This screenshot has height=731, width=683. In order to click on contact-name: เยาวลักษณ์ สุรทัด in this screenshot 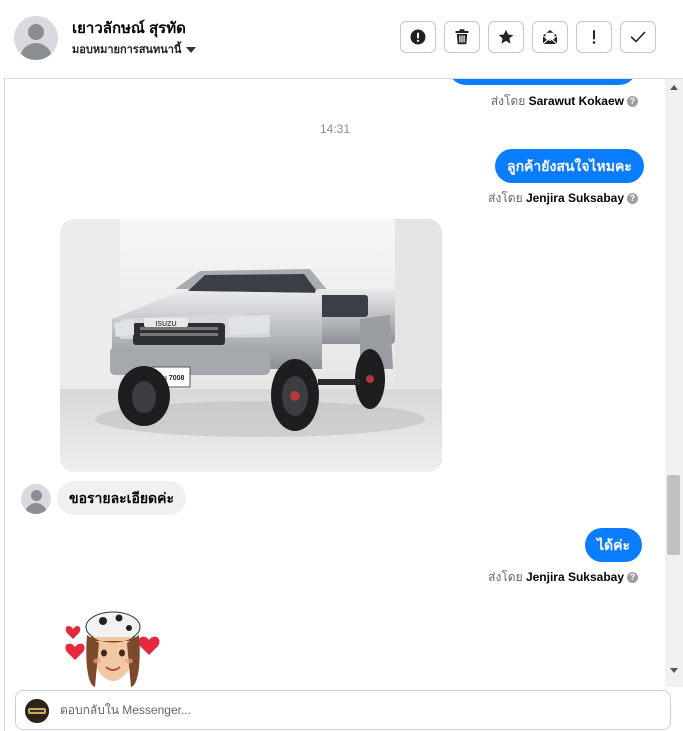, I will do `click(129, 28)`.